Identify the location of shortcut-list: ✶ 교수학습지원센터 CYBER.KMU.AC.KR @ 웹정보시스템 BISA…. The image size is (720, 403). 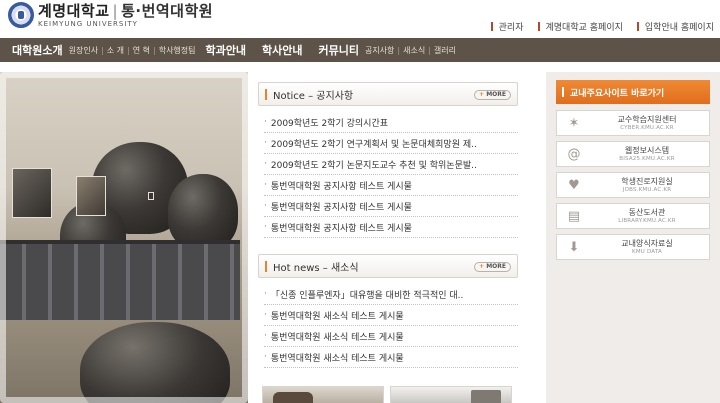
(633, 187).